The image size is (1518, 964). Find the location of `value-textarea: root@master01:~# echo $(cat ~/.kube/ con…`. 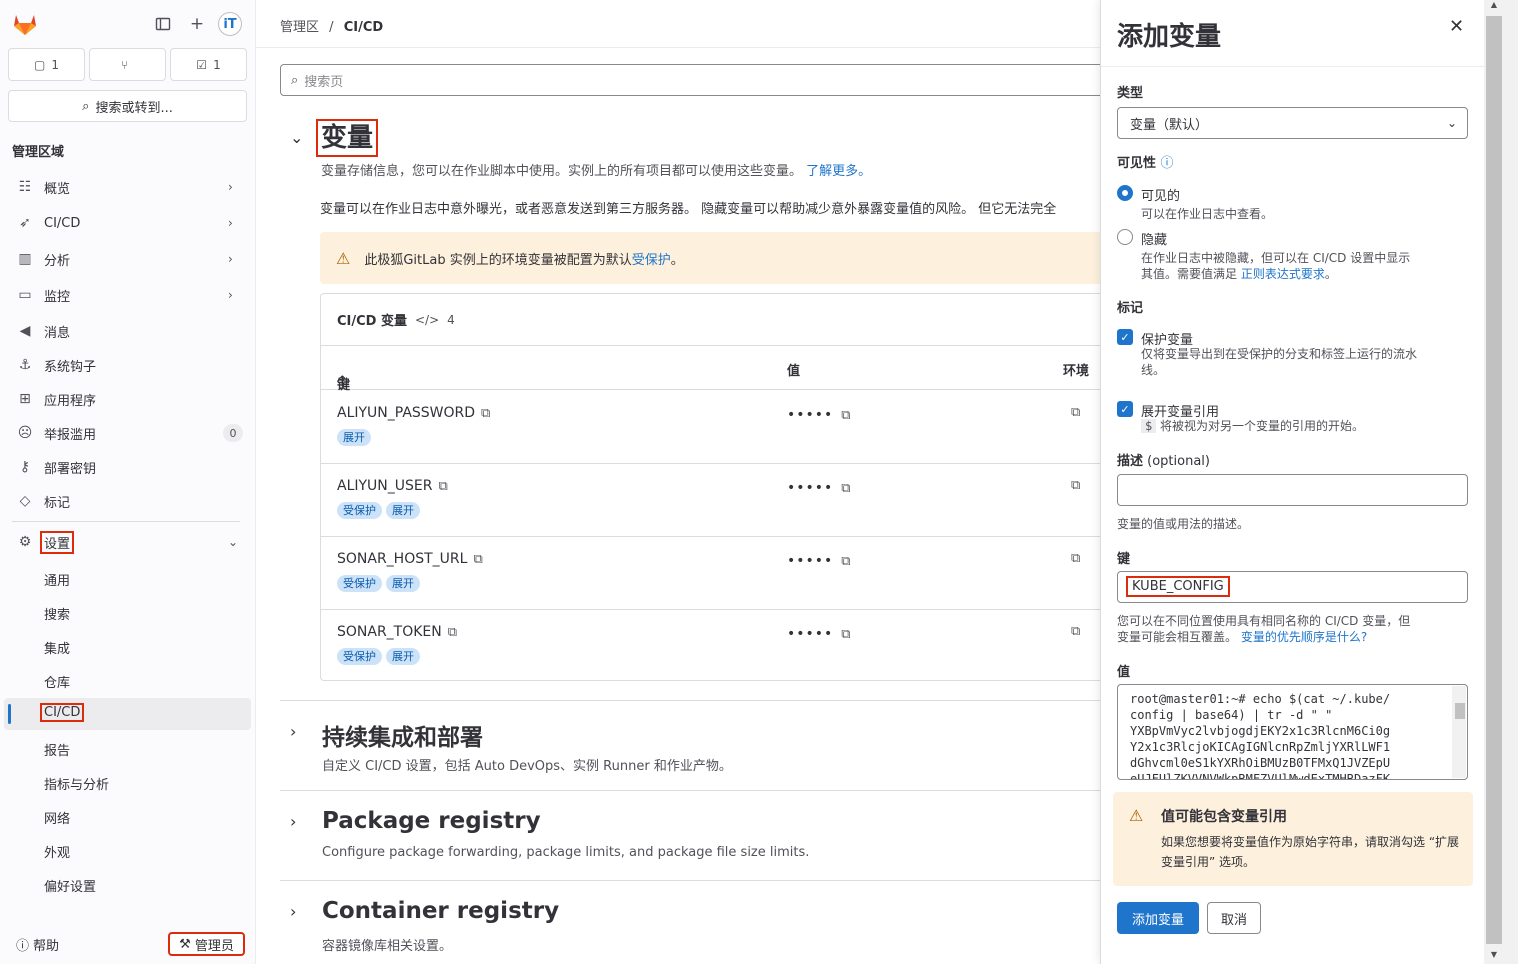

value-textarea: root@master01:~# echo $(cat ~/.kube/ con… is located at coordinates (1292, 732).